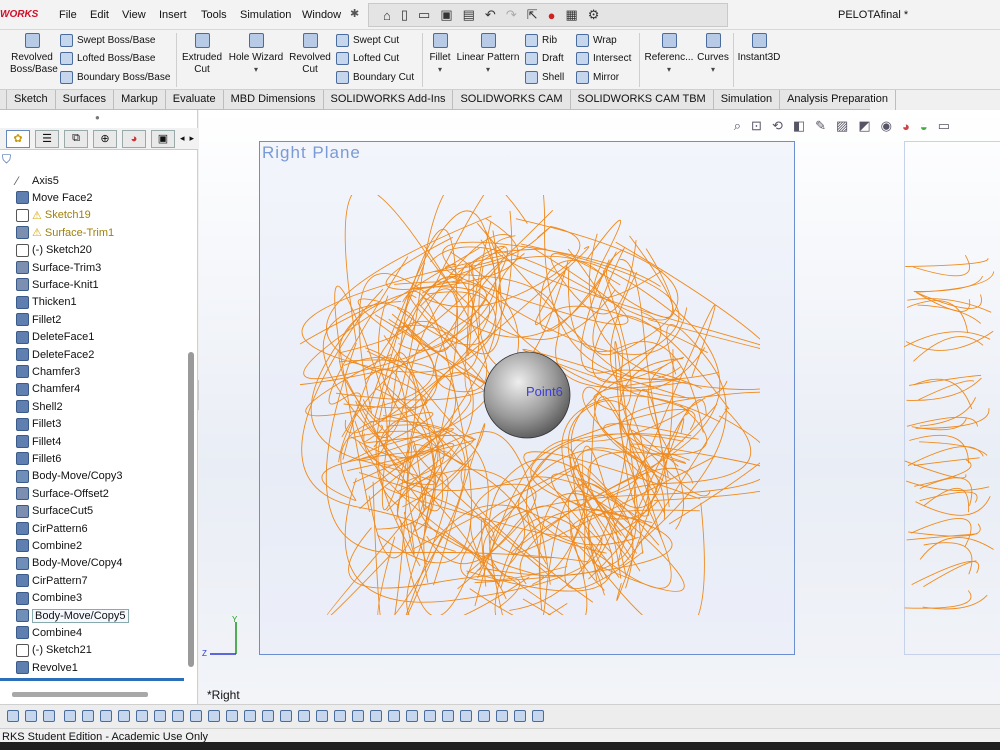 The width and height of the screenshot is (1000, 750). I want to click on tab-solidworks-cam: SOLIDWORKS CAM, so click(512, 100).